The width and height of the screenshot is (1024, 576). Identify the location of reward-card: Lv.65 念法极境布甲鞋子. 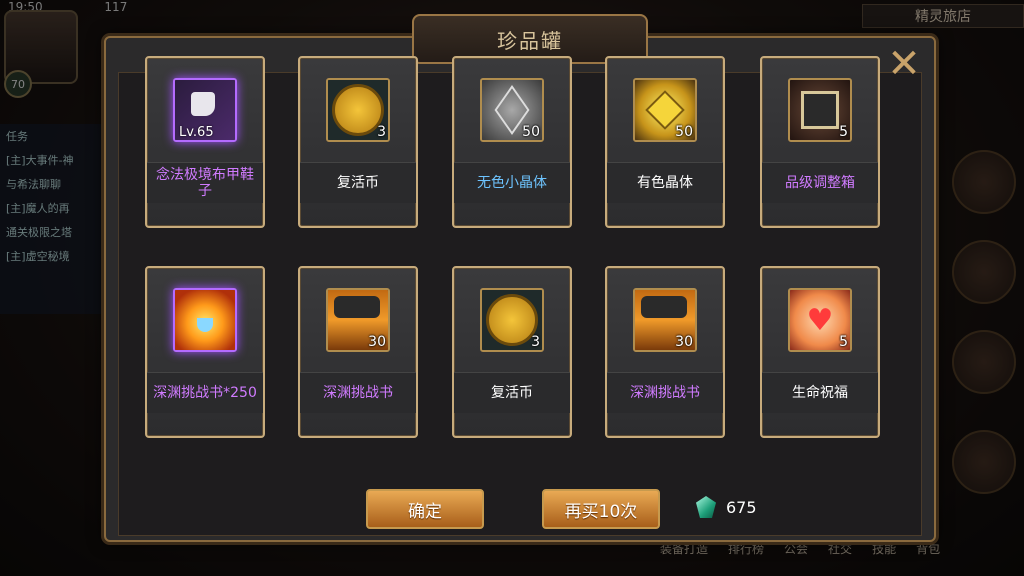
(205, 142).